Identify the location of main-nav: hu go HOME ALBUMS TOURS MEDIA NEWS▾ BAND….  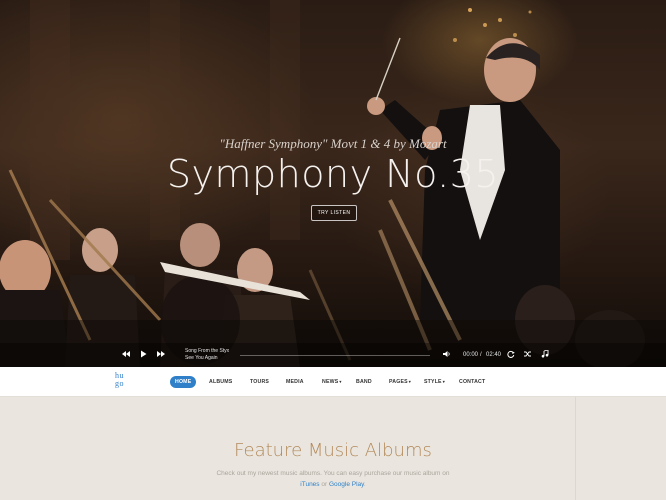
(333, 382).